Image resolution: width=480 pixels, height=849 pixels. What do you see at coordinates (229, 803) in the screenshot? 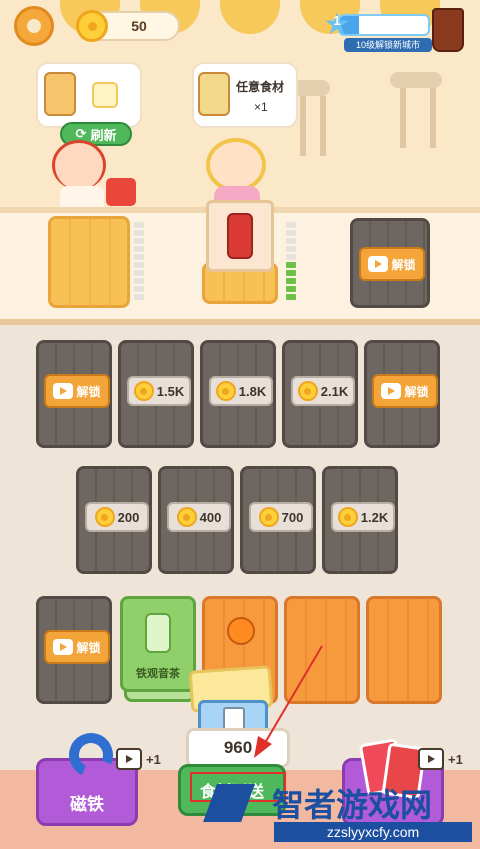
I see `watermark-logo` at bounding box center [229, 803].